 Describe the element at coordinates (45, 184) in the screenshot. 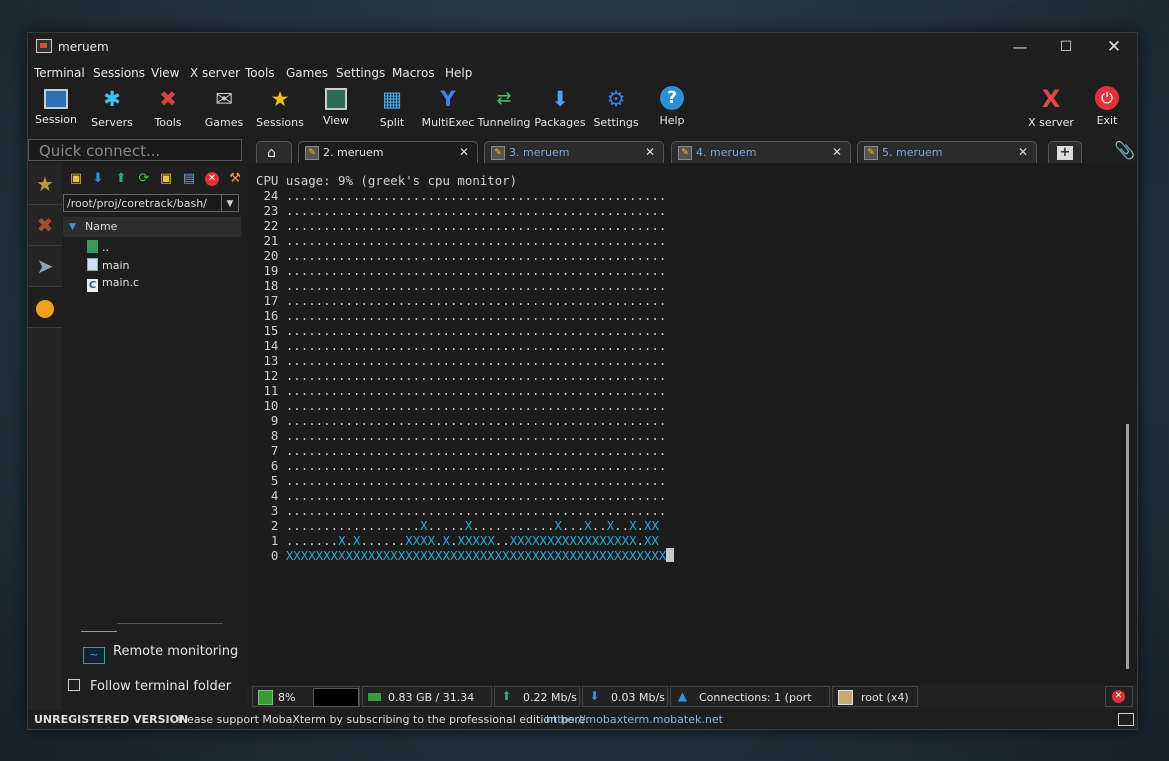

I see `sessions-star-icon: ★` at that location.